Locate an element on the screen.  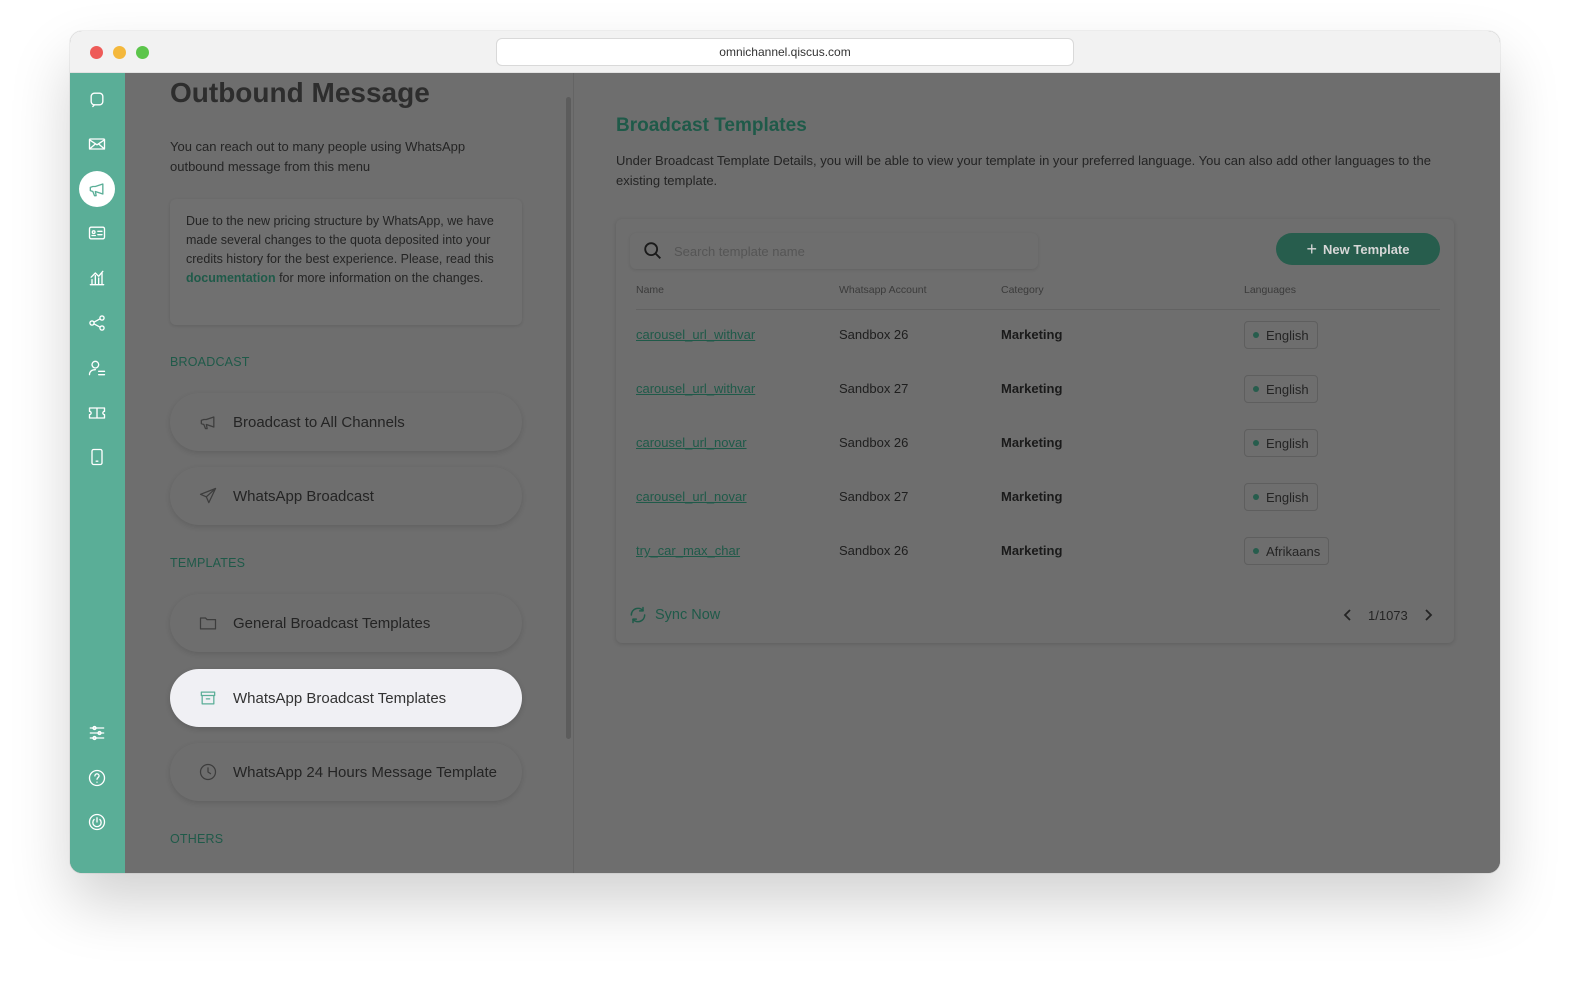
section-label-templates: TEMPLATES is located at coordinates (208, 563).